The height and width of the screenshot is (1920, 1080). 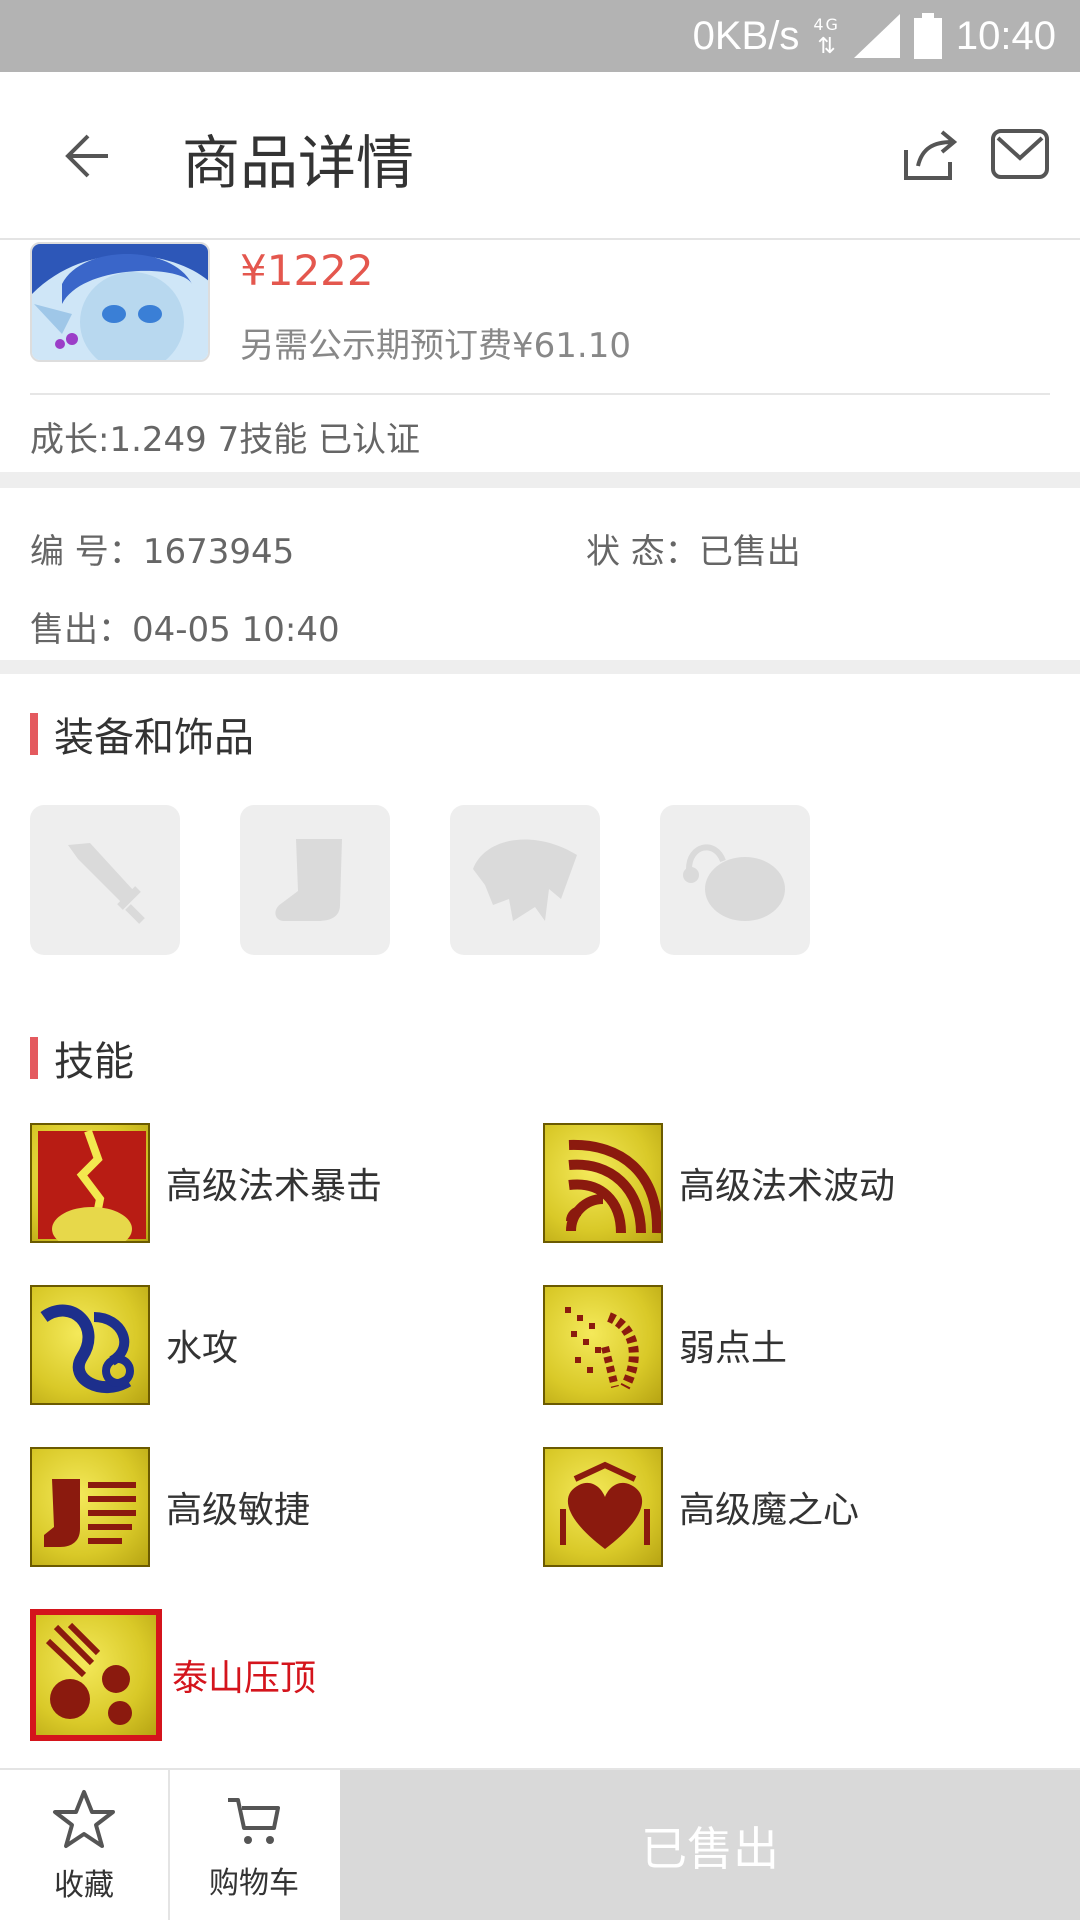 What do you see at coordinates (202, 1348) in the screenshot?
I see `skill-name: 水攻` at bounding box center [202, 1348].